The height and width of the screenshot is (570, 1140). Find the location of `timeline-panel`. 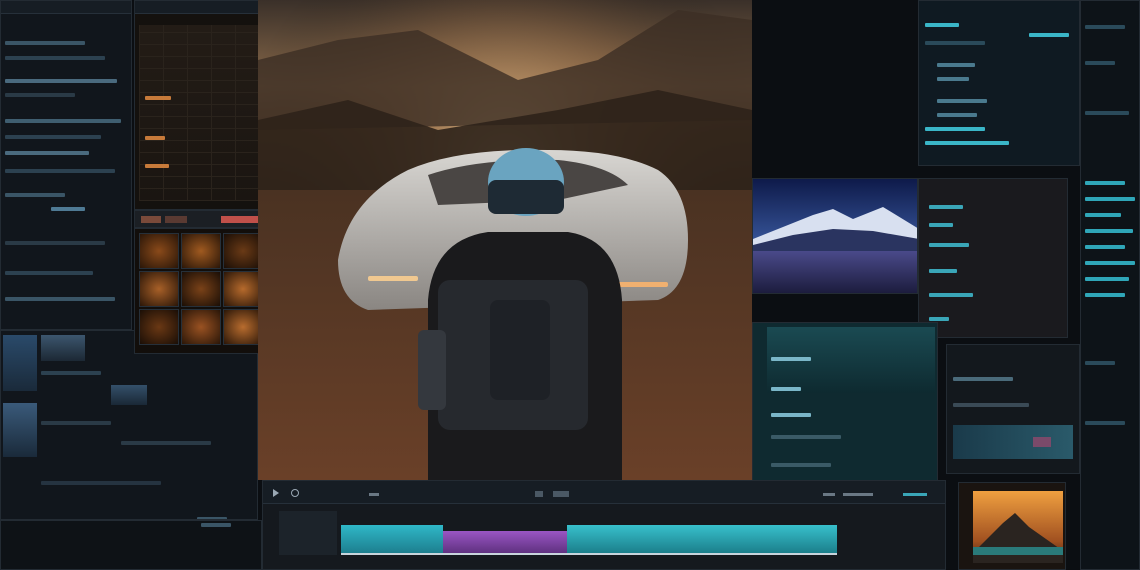

timeline-panel is located at coordinates (604, 525).